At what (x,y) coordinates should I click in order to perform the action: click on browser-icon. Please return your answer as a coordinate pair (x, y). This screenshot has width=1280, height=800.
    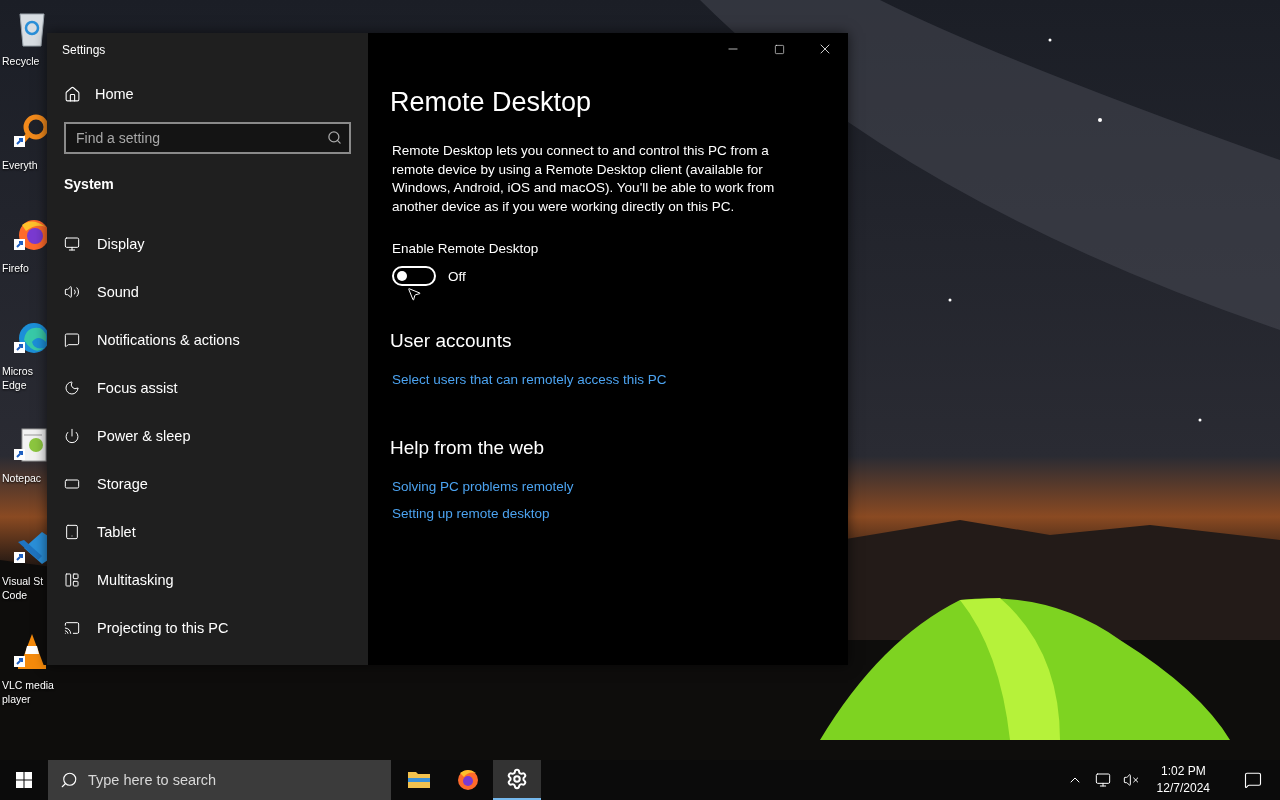
    Looking at the image, I should click on (468, 779).